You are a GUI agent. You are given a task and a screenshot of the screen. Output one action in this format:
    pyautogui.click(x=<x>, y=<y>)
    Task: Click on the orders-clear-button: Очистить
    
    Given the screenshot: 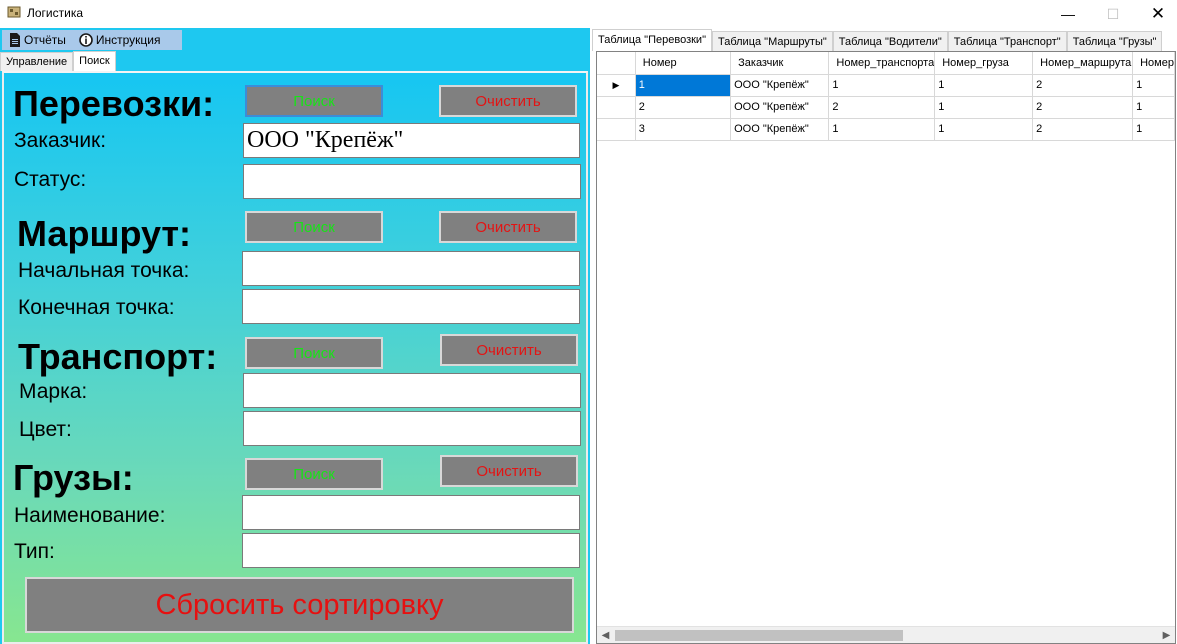 What is the action you would take?
    pyautogui.click(x=508, y=101)
    